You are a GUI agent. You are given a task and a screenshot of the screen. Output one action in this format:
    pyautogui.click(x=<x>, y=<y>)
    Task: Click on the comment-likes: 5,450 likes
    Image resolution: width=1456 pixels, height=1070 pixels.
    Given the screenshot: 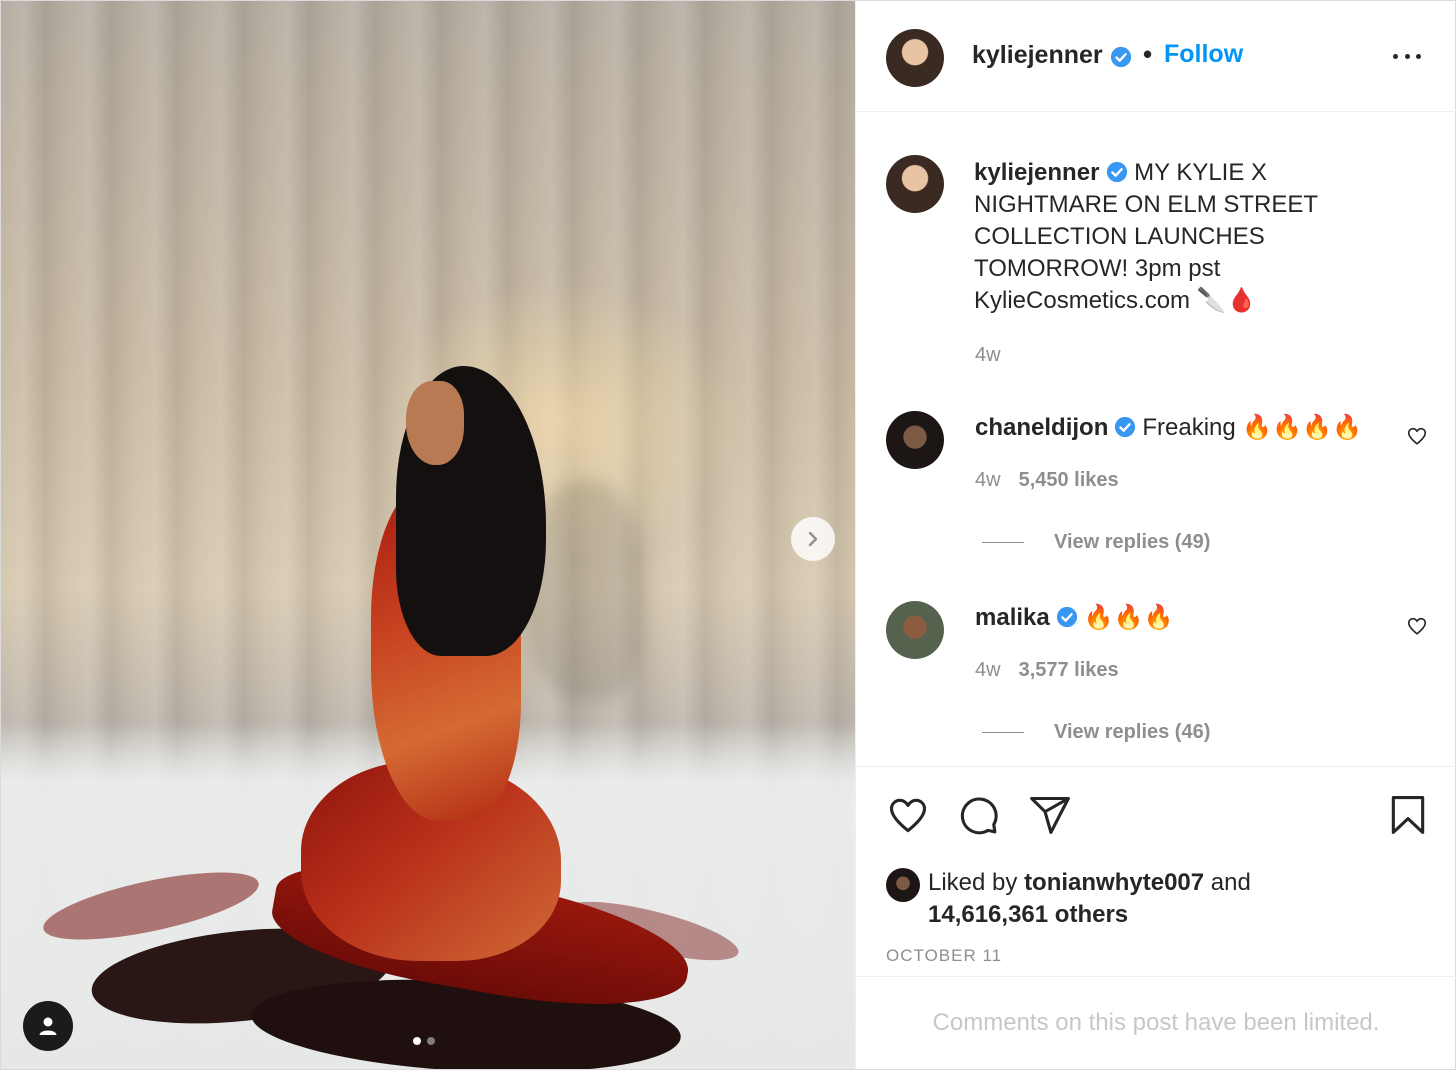 What is the action you would take?
    pyautogui.click(x=1069, y=480)
    